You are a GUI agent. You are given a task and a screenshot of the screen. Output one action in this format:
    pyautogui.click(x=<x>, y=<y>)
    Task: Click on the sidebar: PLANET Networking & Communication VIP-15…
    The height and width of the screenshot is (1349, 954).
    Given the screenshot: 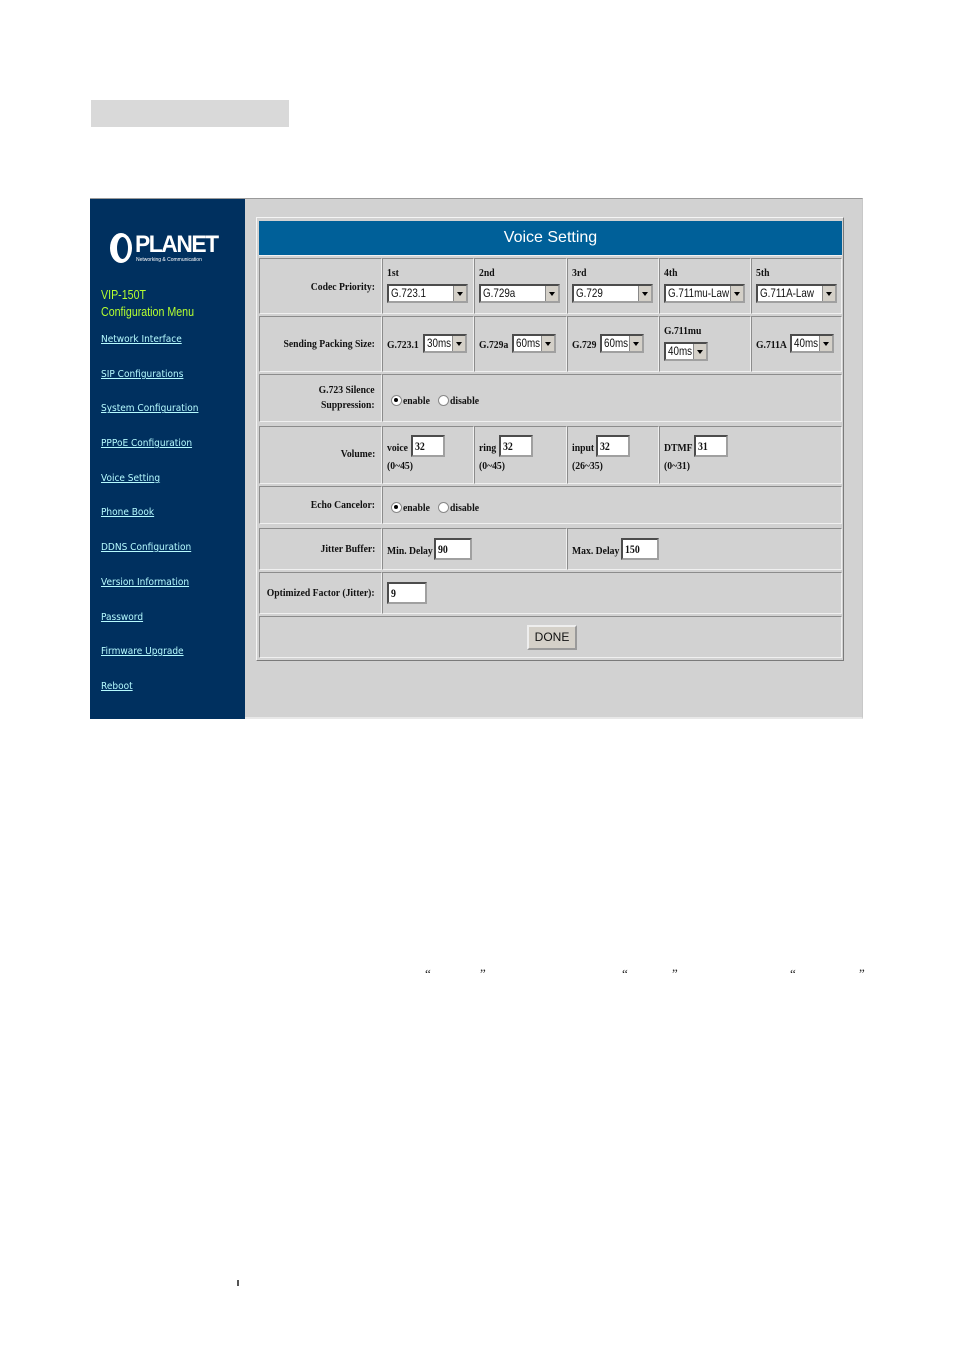 What is the action you would take?
    pyautogui.click(x=167, y=459)
    